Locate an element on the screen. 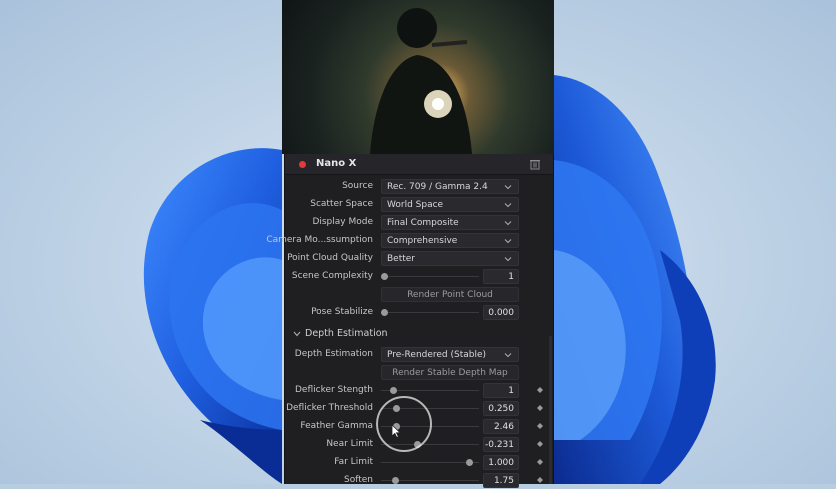 This screenshot has height=489, width=836. scatter-space-row: Scatter Space World Space is located at coordinates (419, 204).